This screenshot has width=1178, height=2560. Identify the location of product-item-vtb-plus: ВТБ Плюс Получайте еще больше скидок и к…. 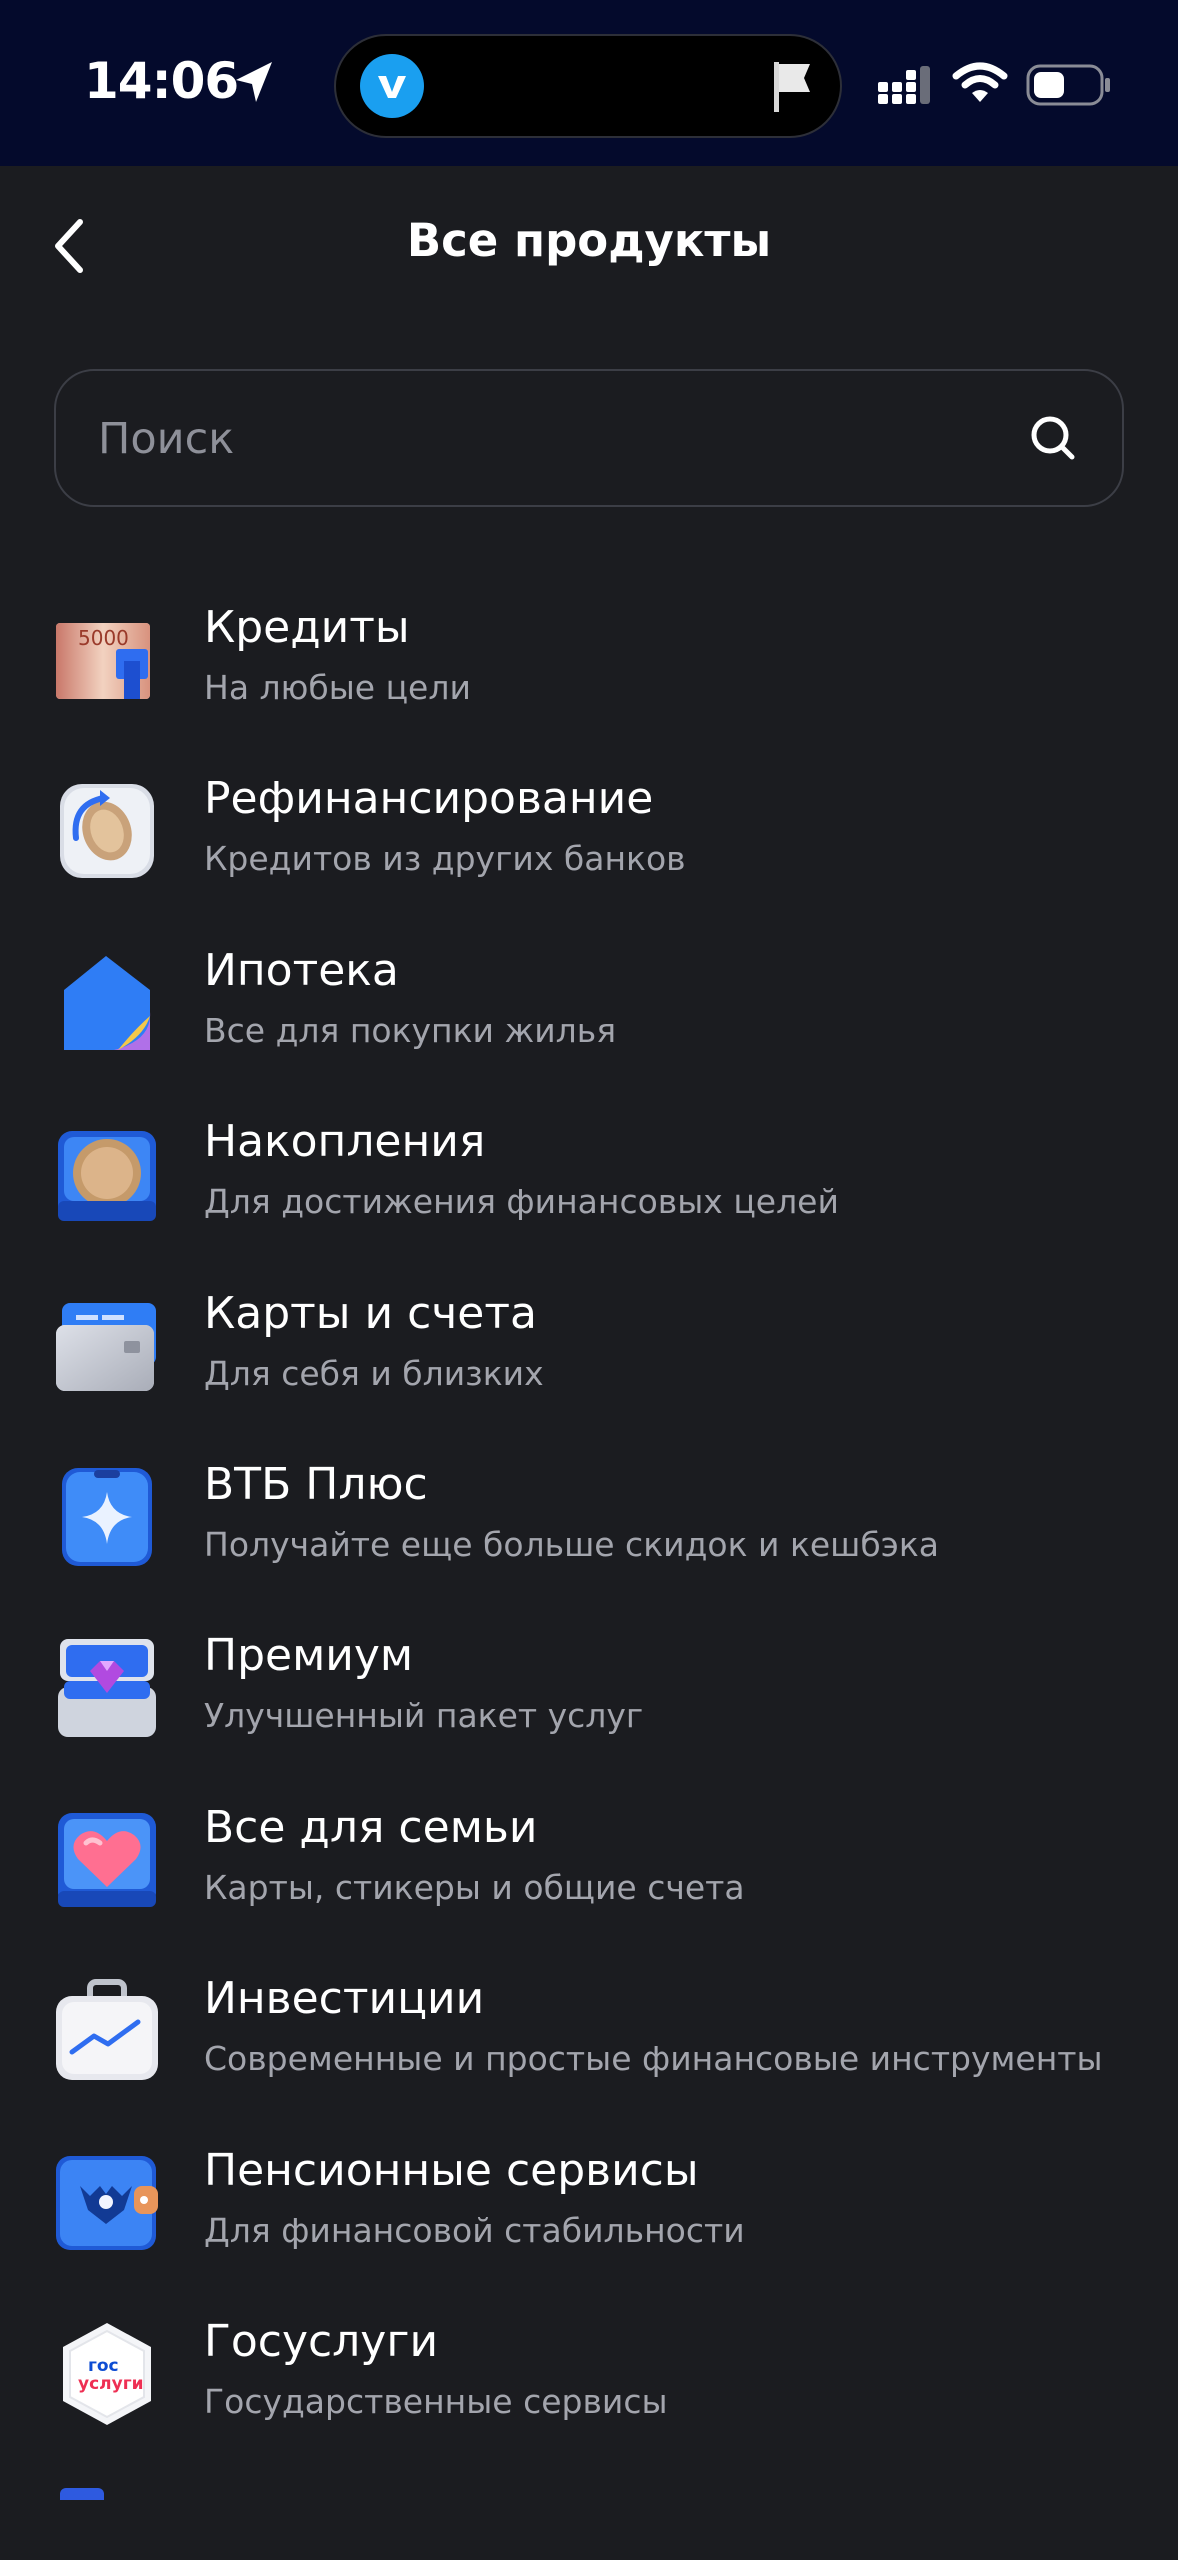
(589, 1502).